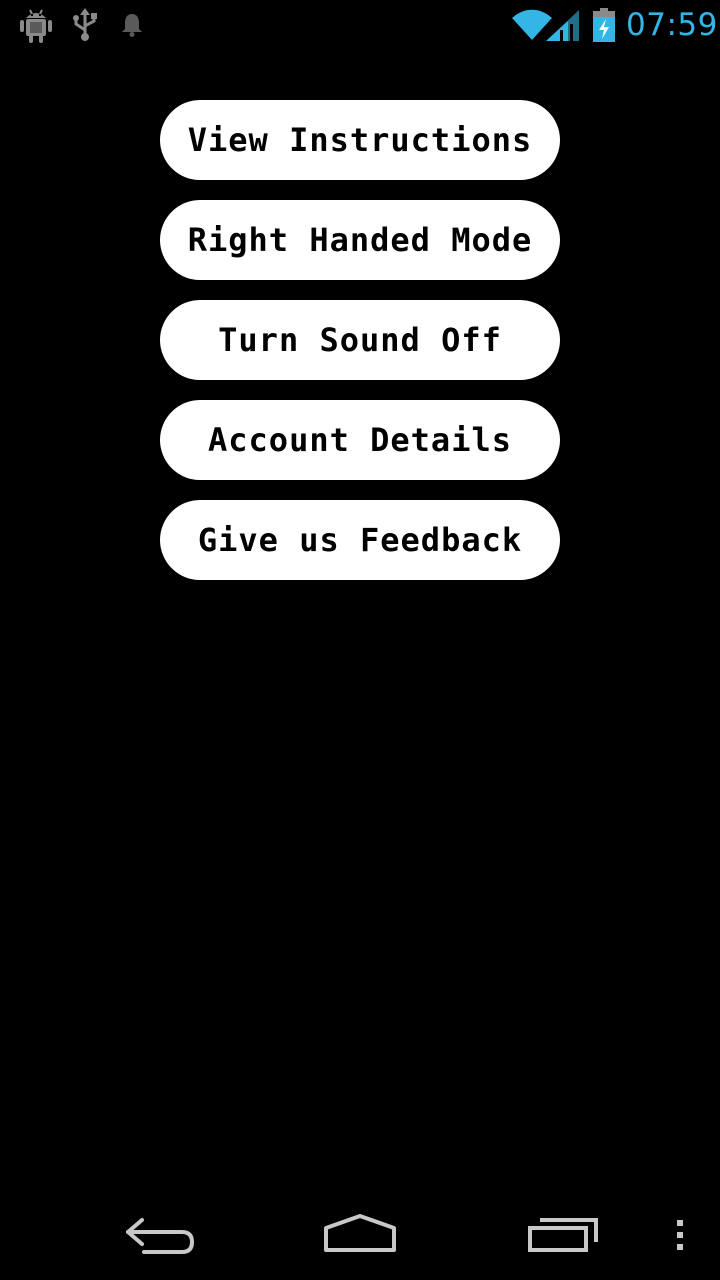 The image size is (720, 1280). I want to click on navigation-bar, so click(360, 1235).